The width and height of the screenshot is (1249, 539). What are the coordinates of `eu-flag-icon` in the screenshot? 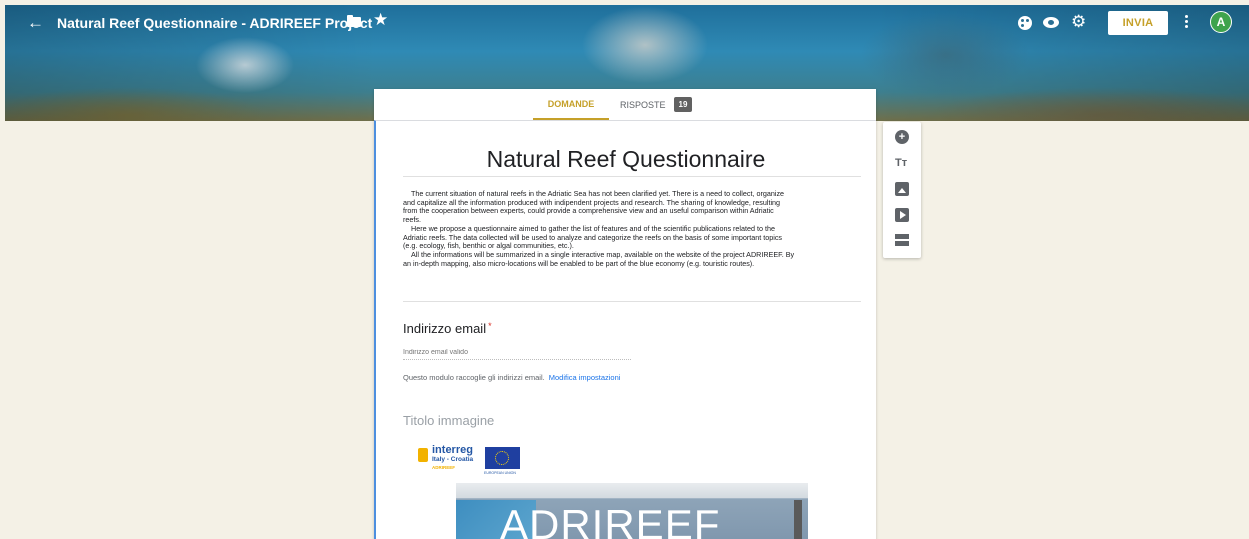 It's located at (502, 458).